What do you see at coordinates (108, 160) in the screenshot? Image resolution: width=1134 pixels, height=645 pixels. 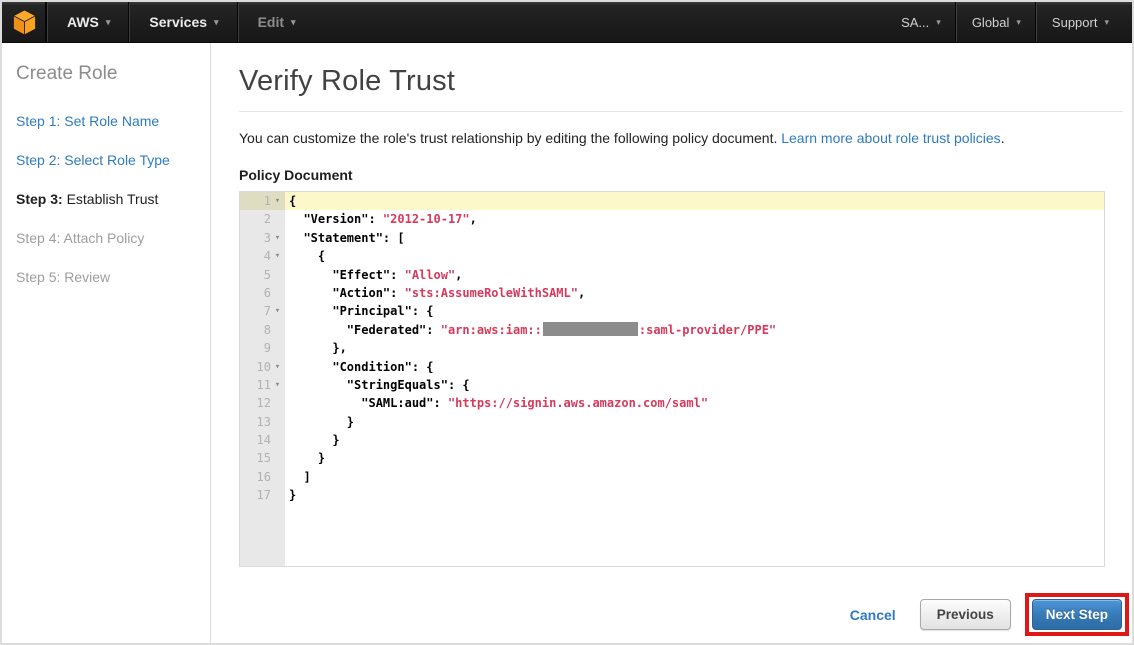 I see `sidebar-step-step-2: Step 2: Select Role Type` at bounding box center [108, 160].